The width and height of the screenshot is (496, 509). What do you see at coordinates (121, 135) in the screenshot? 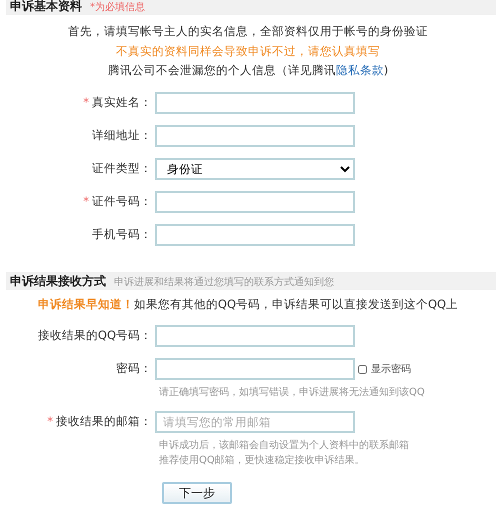
I see `field-label: 详细地址：` at bounding box center [121, 135].